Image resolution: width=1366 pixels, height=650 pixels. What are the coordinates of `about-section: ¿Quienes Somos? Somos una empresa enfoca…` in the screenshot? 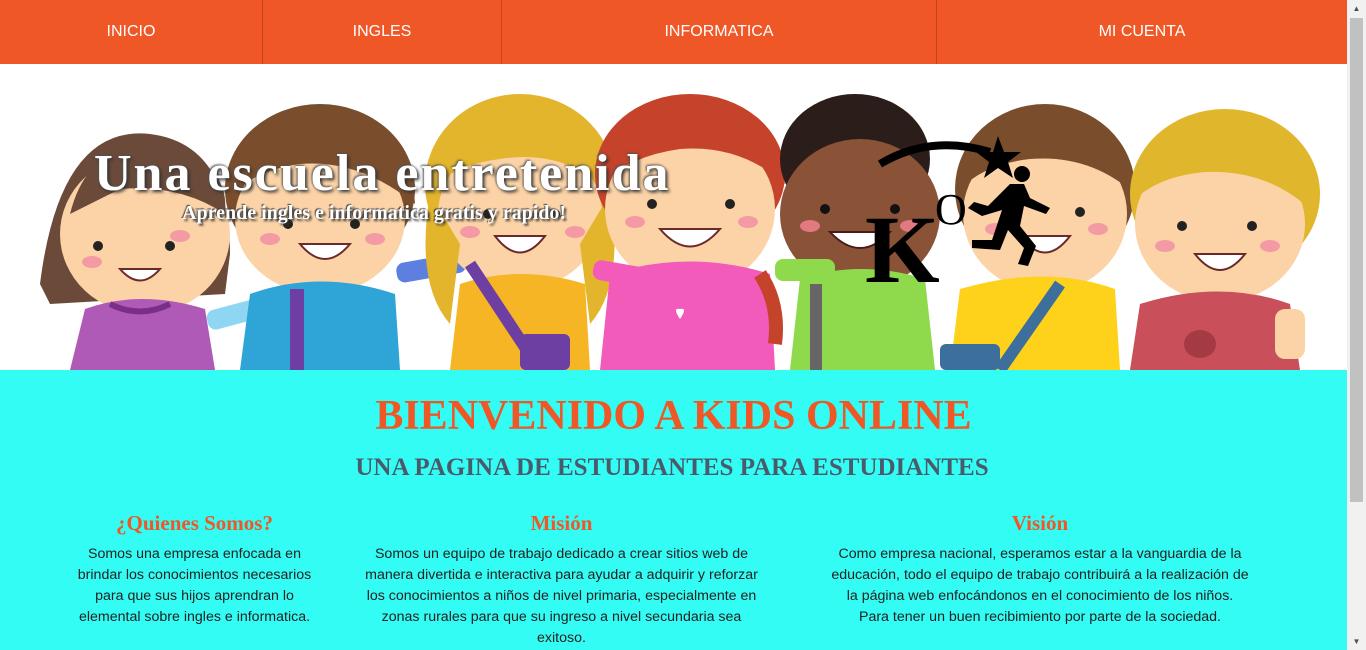 It's located at (194, 569).